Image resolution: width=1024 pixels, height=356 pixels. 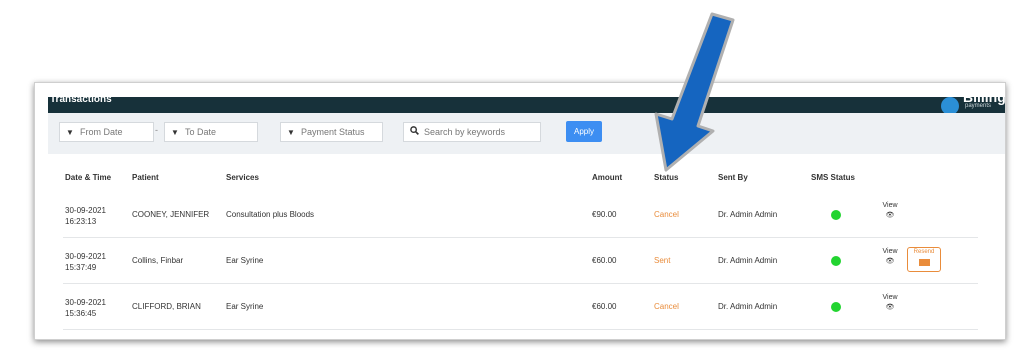 What do you see at coordinates (145, 177) in the screenshot?
I see `col-patient: Patient` at bounding box center [145, 177].